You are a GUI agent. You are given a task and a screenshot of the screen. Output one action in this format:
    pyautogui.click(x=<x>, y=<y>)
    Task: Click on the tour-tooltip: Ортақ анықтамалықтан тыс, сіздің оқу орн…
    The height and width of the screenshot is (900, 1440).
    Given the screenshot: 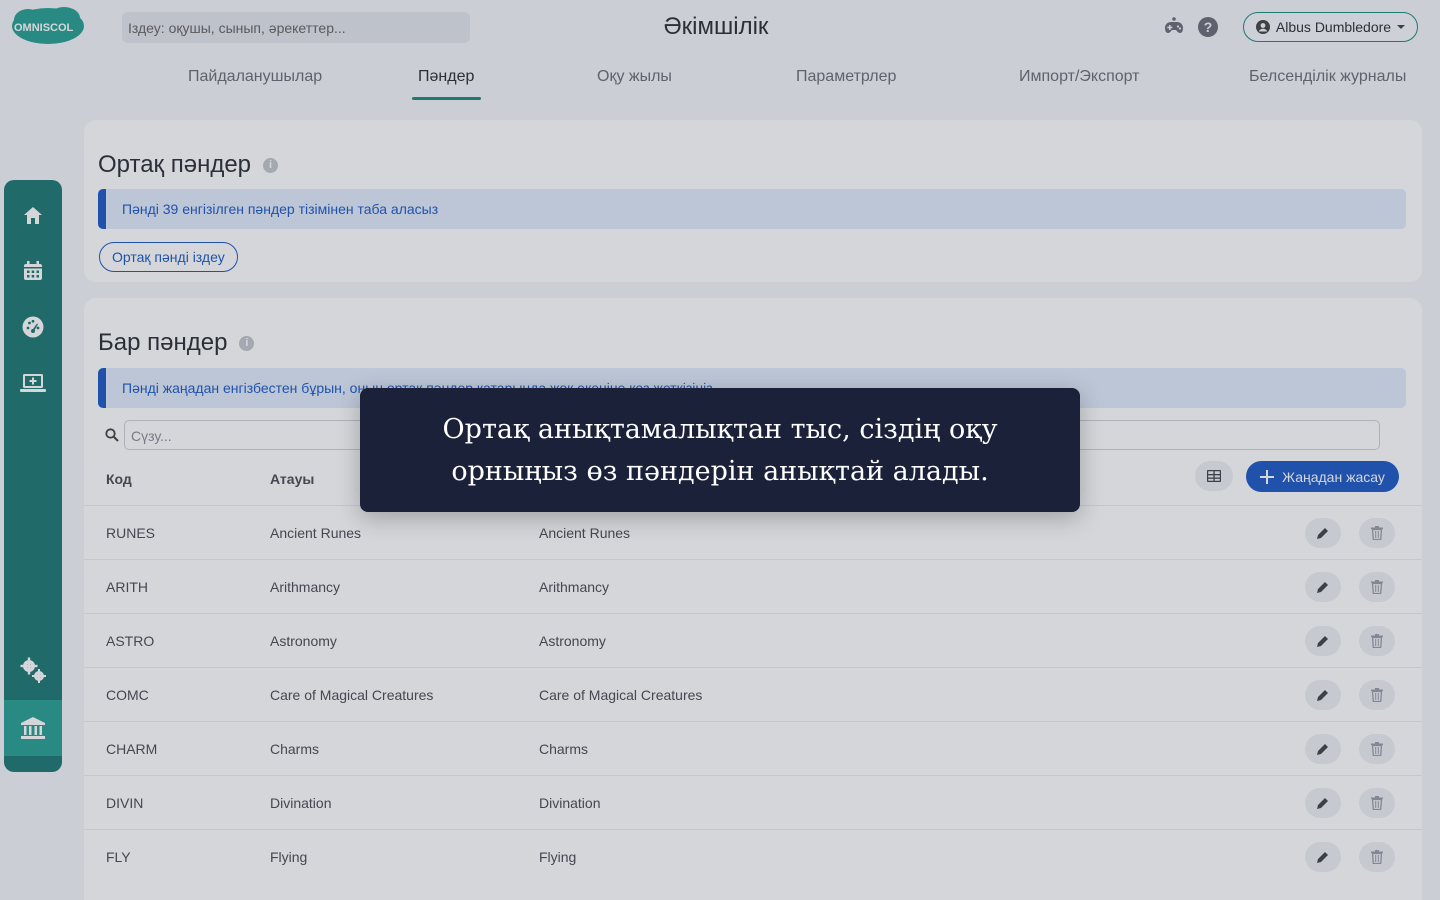 What is the action you would take?
    pyautogui.click(x=720, y=450)
    